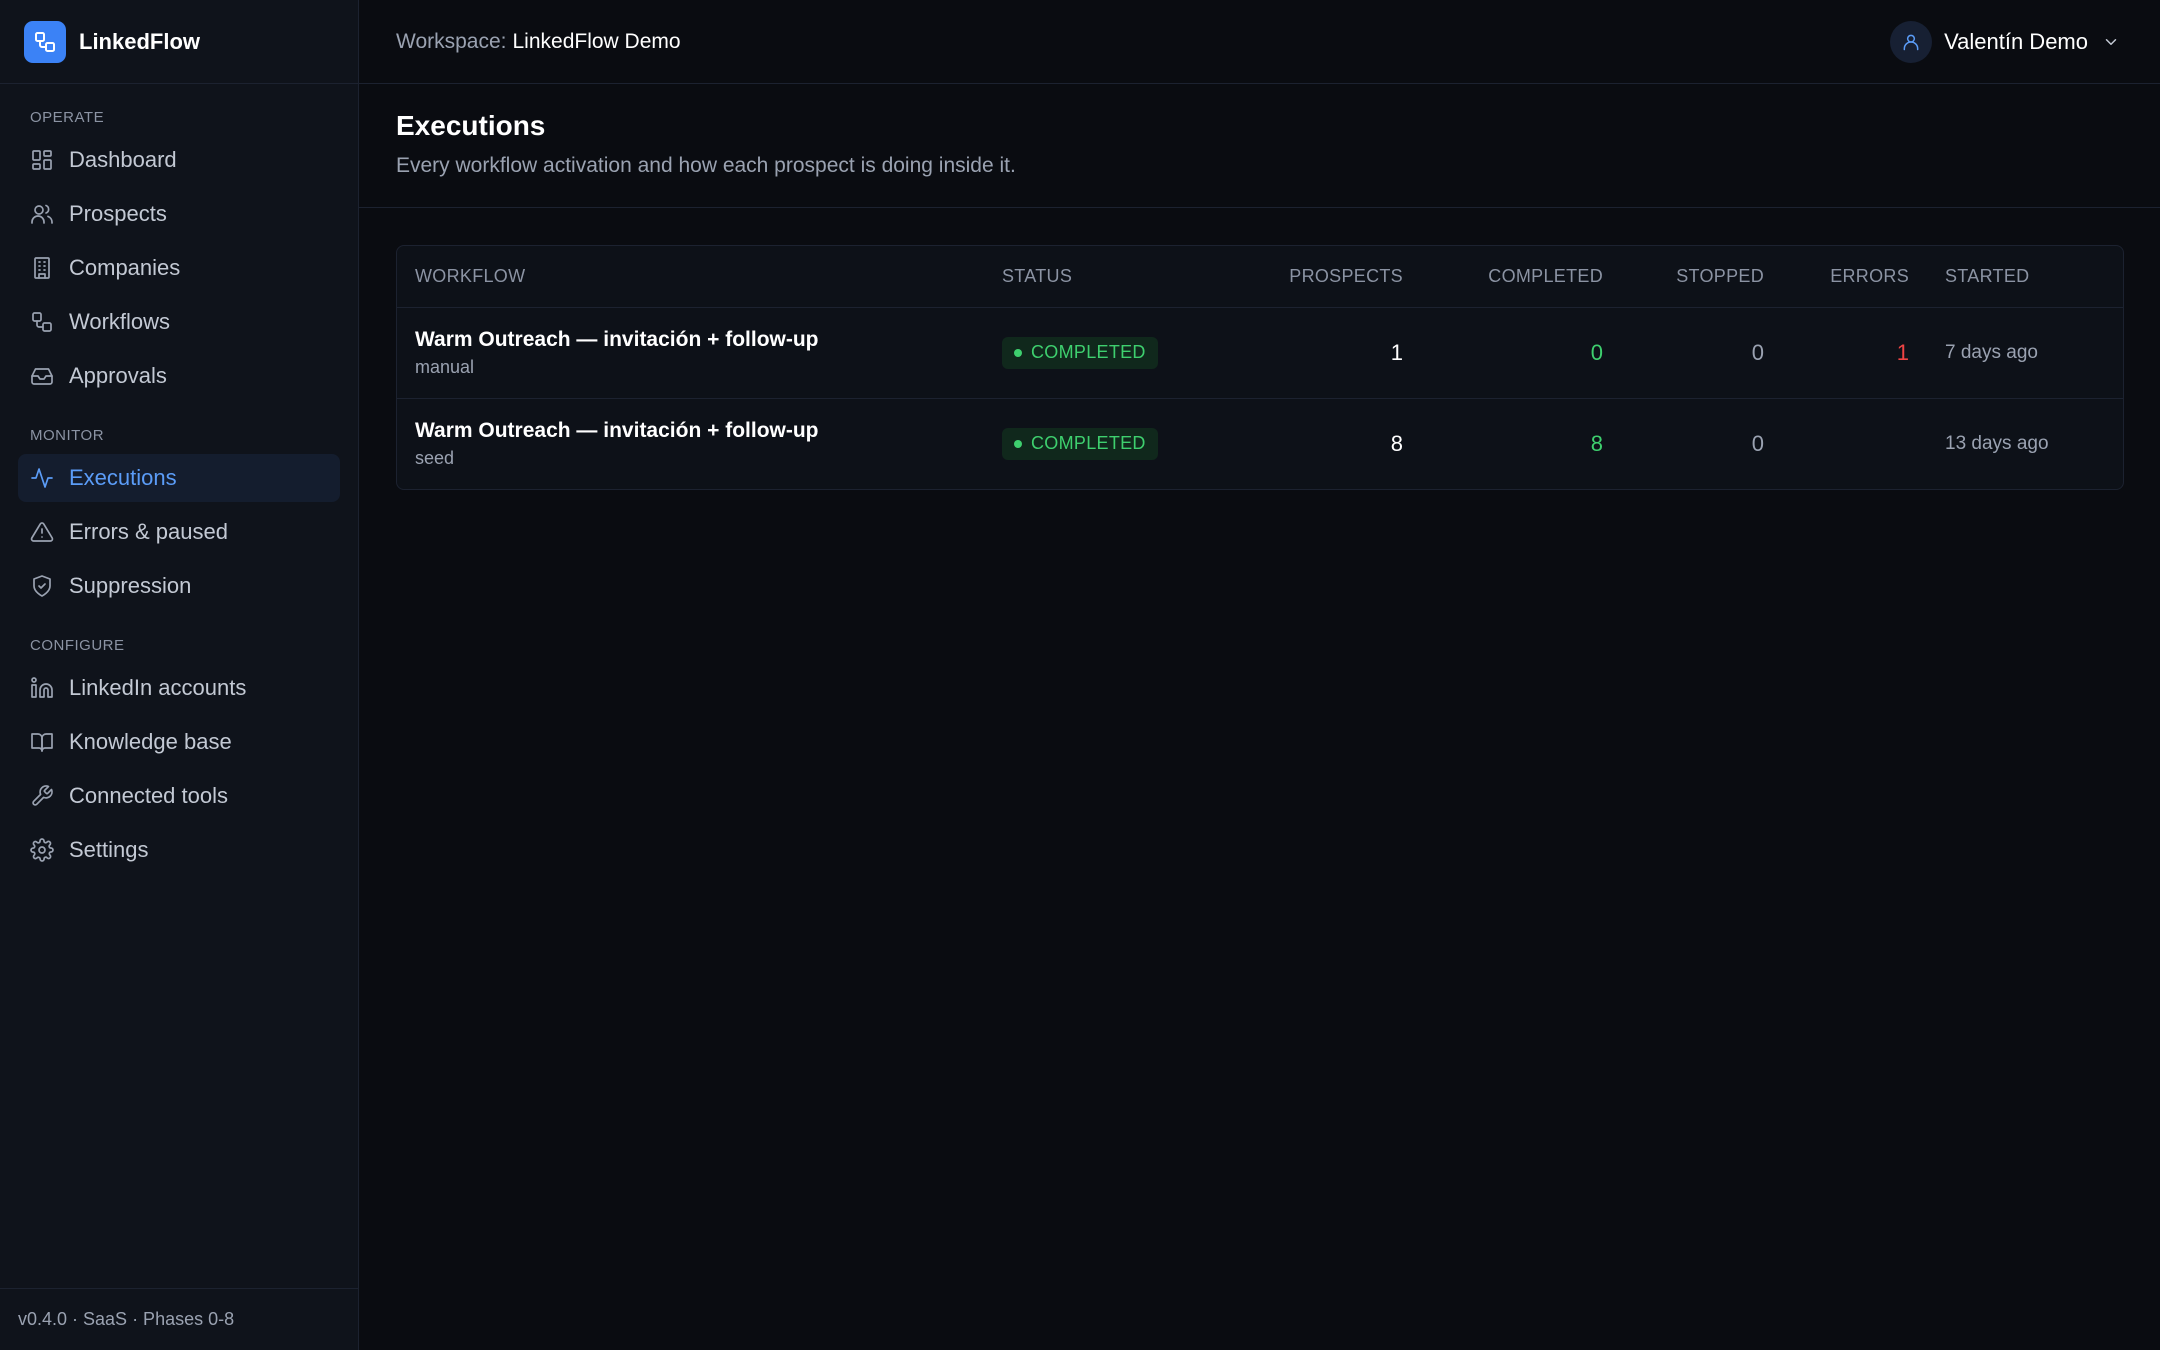 This screenshot has height=1350, width=2160. Describe the element at coordinates (42, 688) in the screenshot. I see `linkedin-icon` at that location.